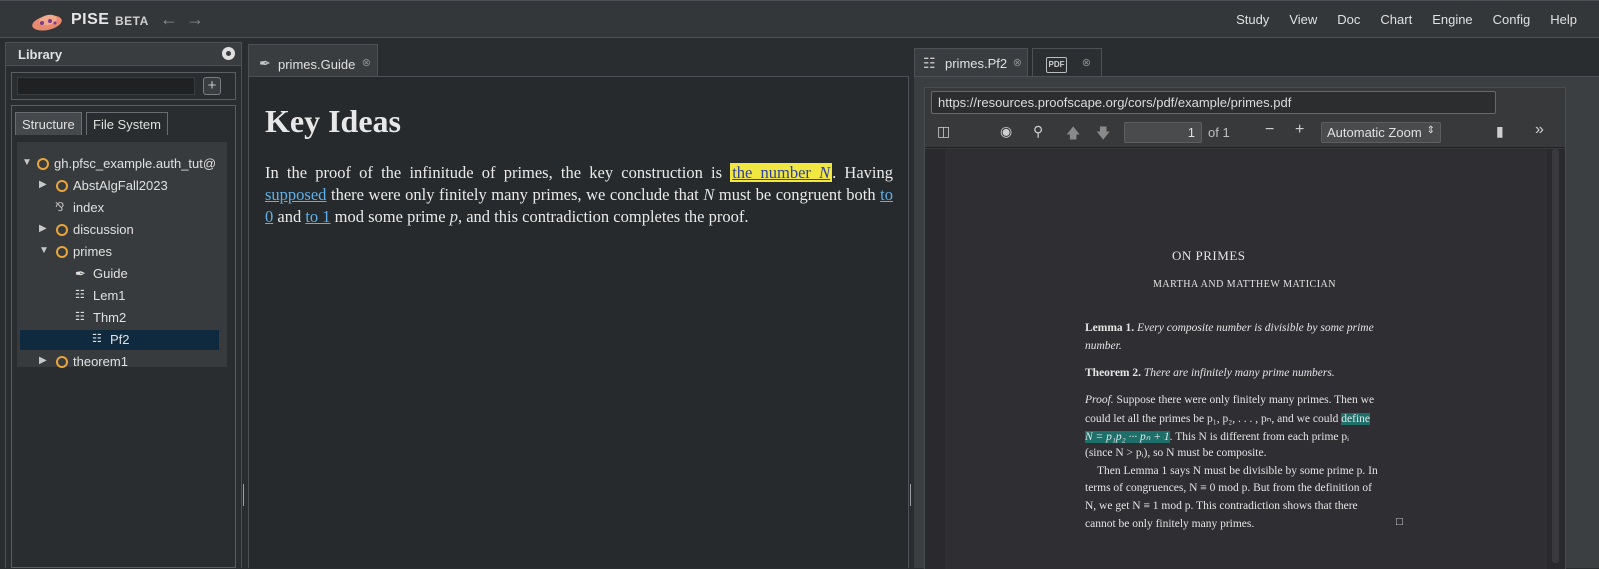 This screenshot has width=1599, height=569. I want to click on fingerprint-icon: ◉, so click(1006, 131).